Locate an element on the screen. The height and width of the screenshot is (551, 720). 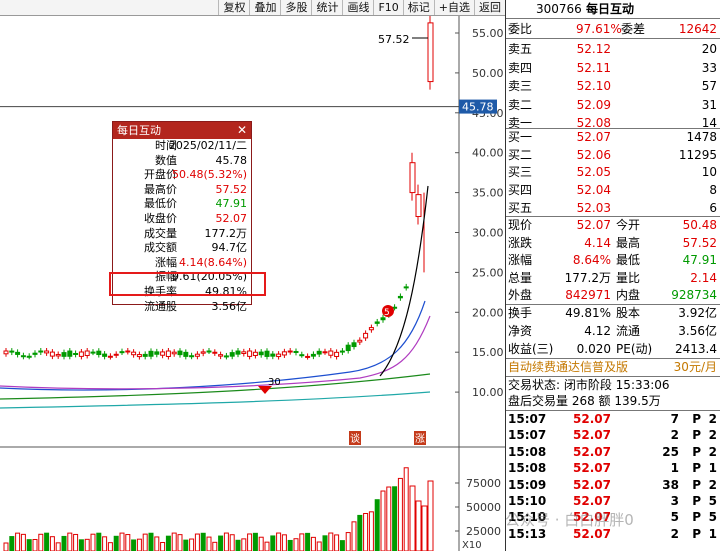
ask-price: 52.11 is located at coordinates (593, 67).